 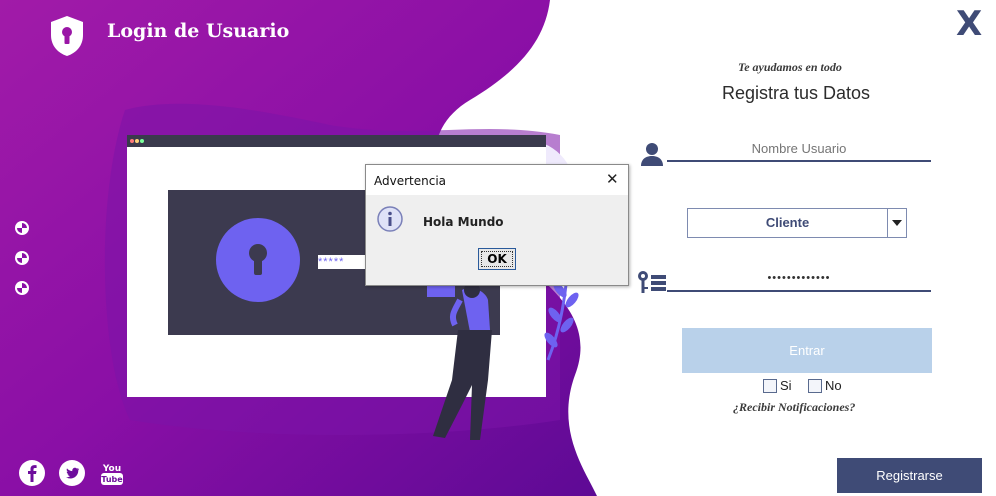 What do you see at coordinates (897, 223) in the screenshot?
I see `chevron-down-icon` at bounding box center [897, 223].